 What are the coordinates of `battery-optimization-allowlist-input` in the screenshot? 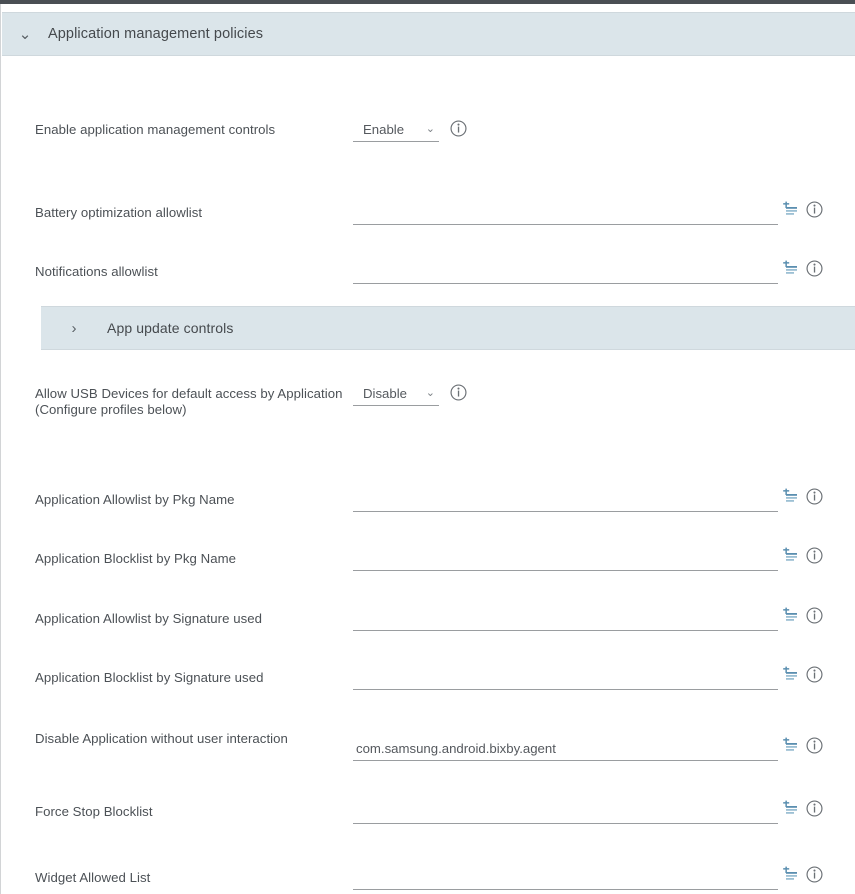 It's located at (565, 213).